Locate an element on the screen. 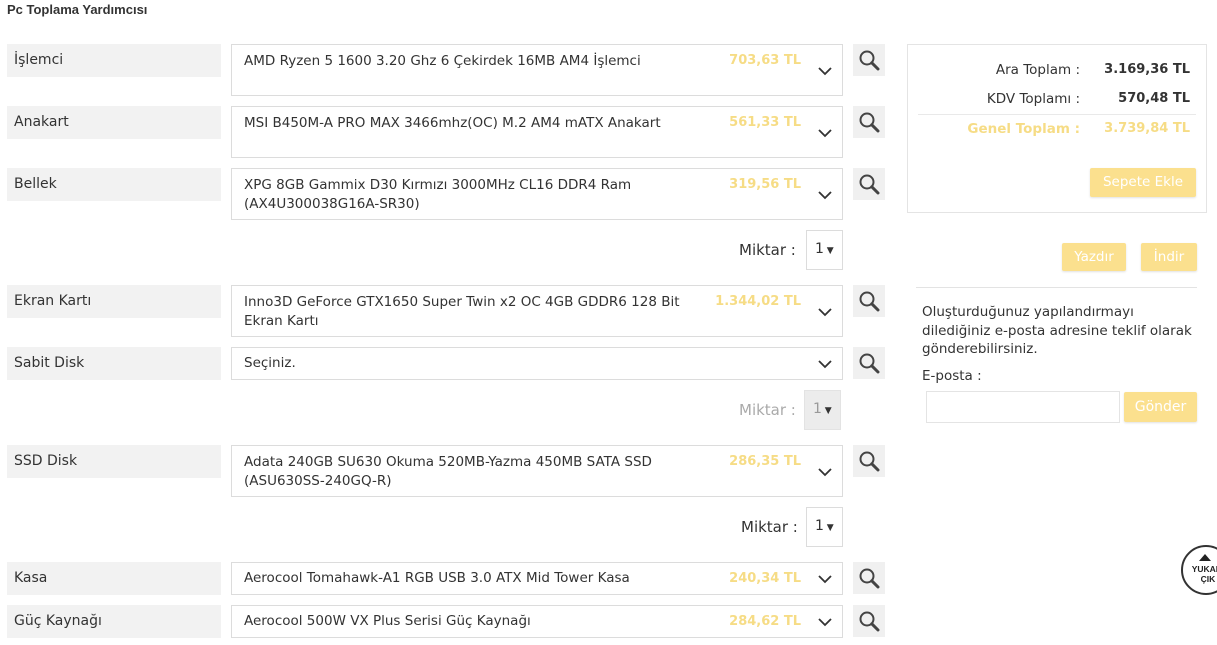 The image size is (1217, 645). email-input is located at coordinates (1023, 407).